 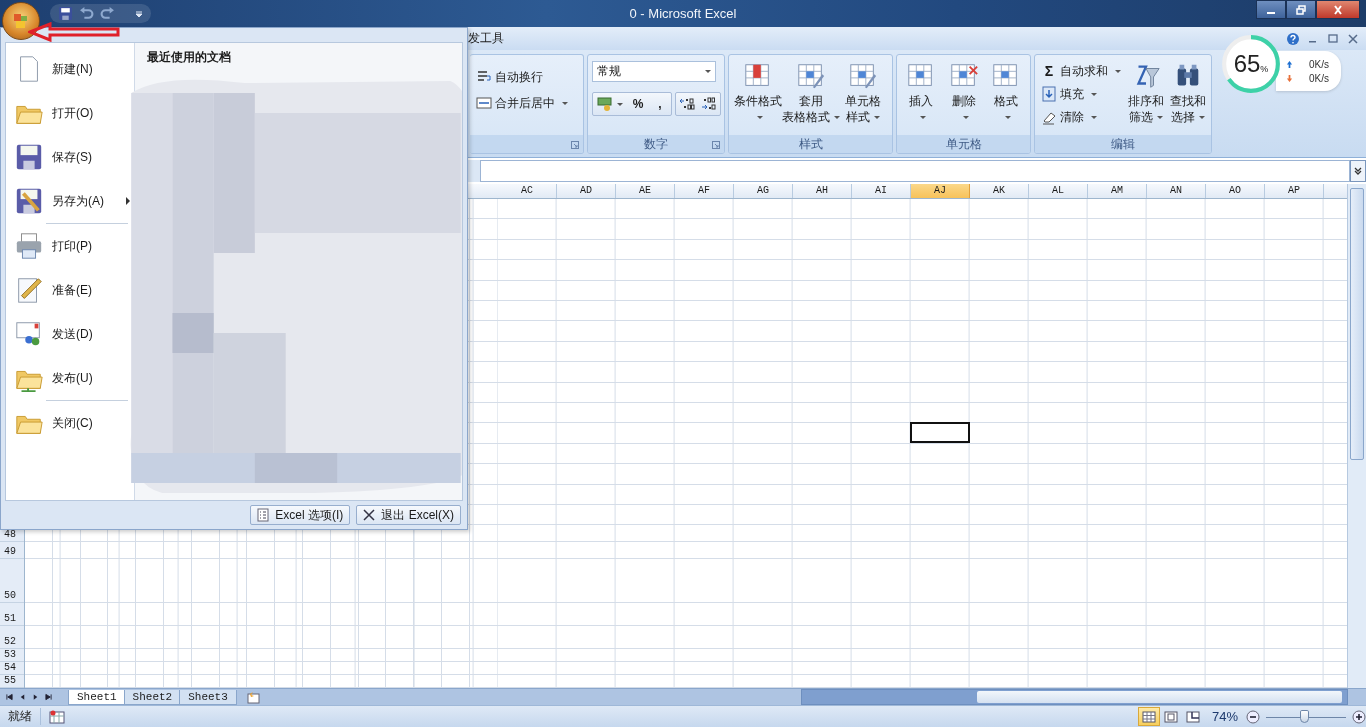 I want to click on last-sheet-icon, so click(x=48, y=697).